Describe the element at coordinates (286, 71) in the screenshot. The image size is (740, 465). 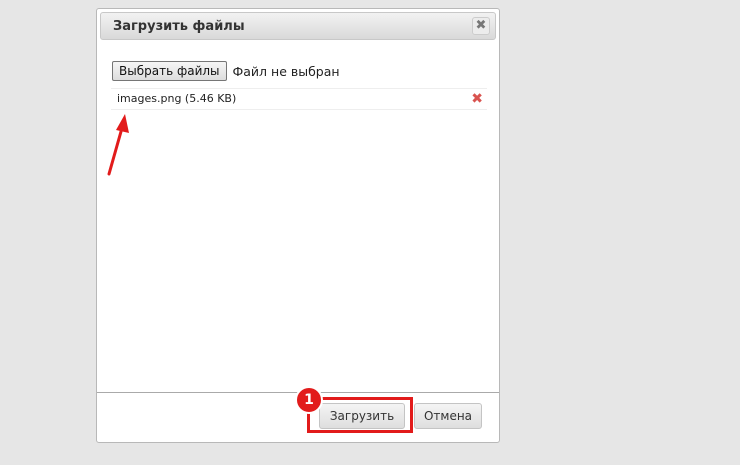
I see `file-status-text: Файл не выбран` at that location.